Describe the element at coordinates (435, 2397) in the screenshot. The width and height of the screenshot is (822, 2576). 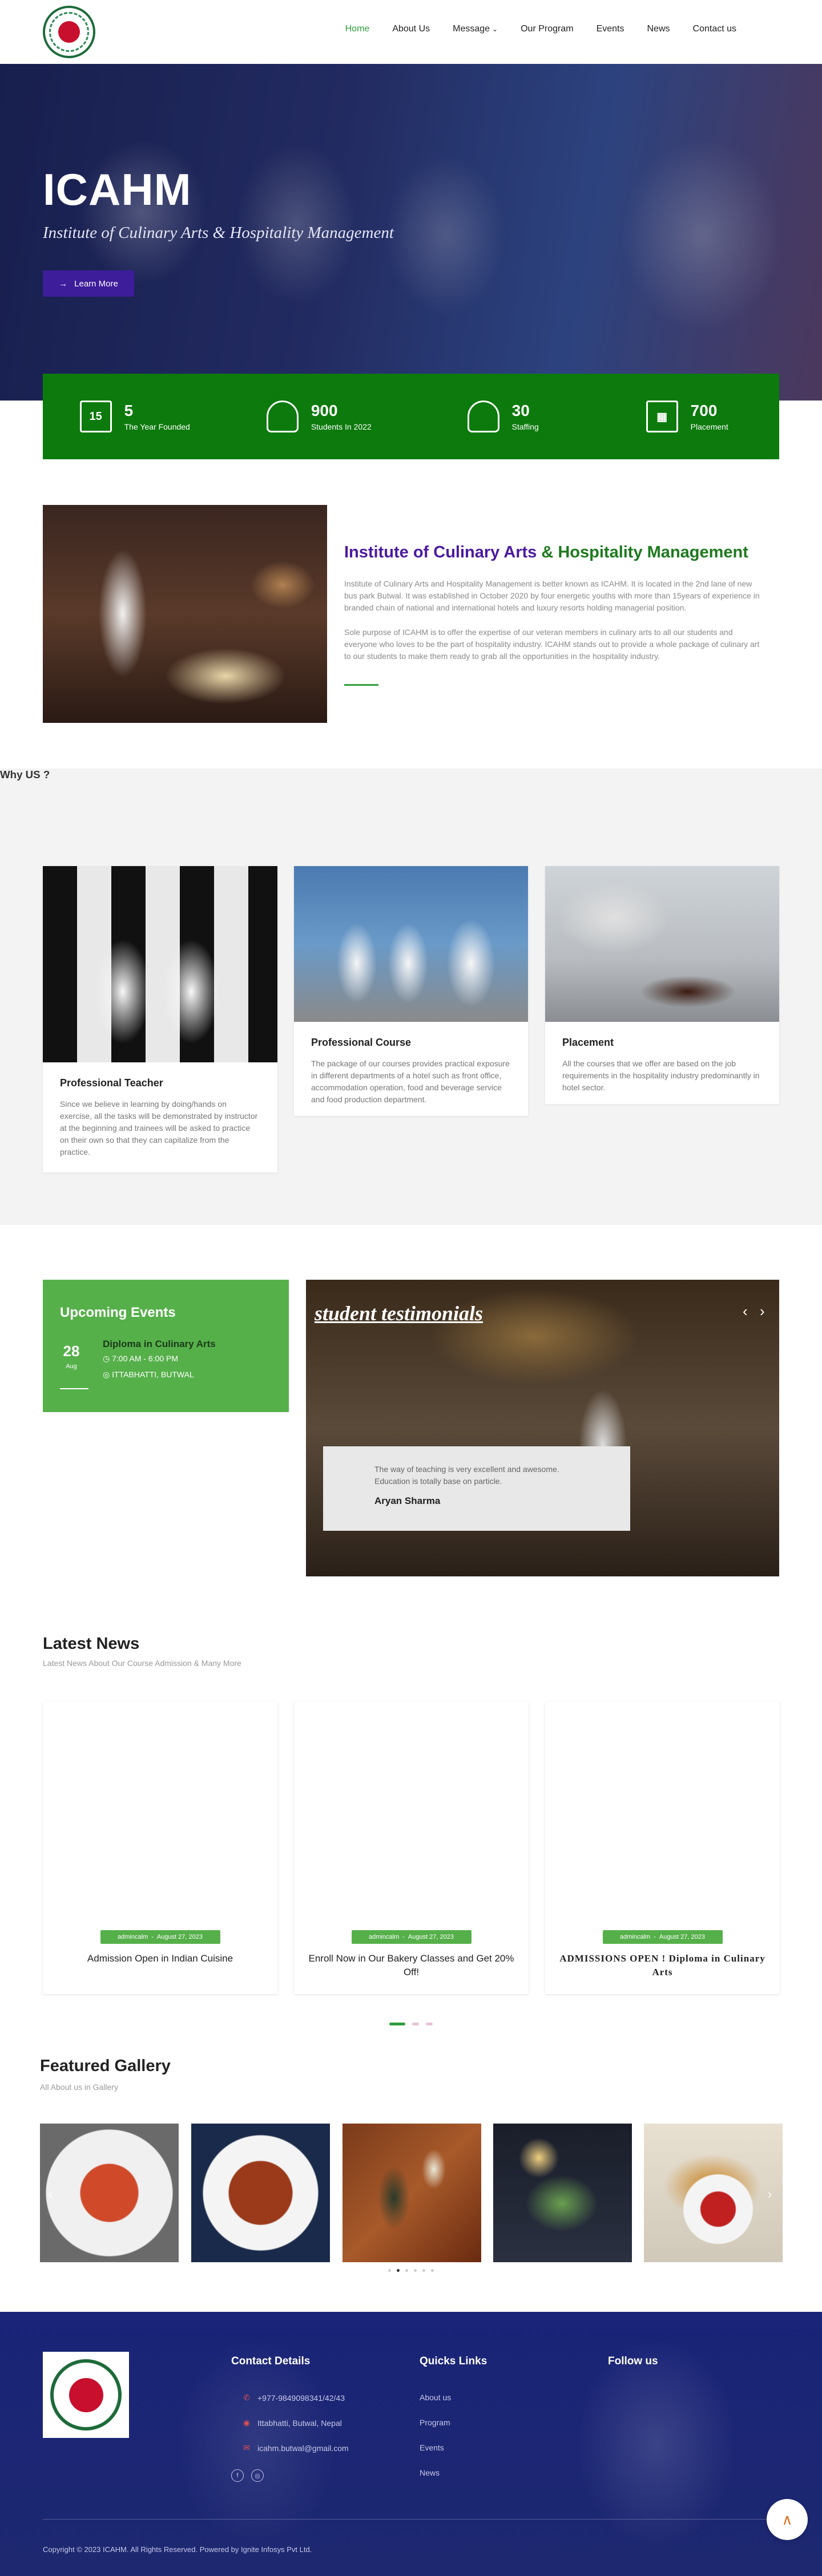
I see `footer-link-about: About us` at that location.